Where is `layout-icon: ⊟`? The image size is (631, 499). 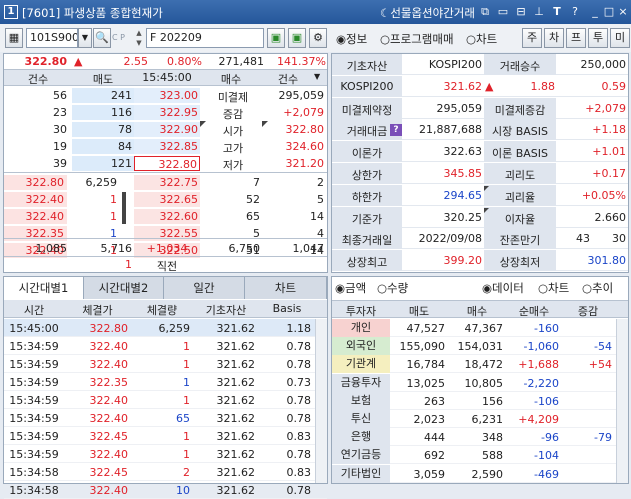 layout-icon: ⊟ is located at coordinates (521, 12).